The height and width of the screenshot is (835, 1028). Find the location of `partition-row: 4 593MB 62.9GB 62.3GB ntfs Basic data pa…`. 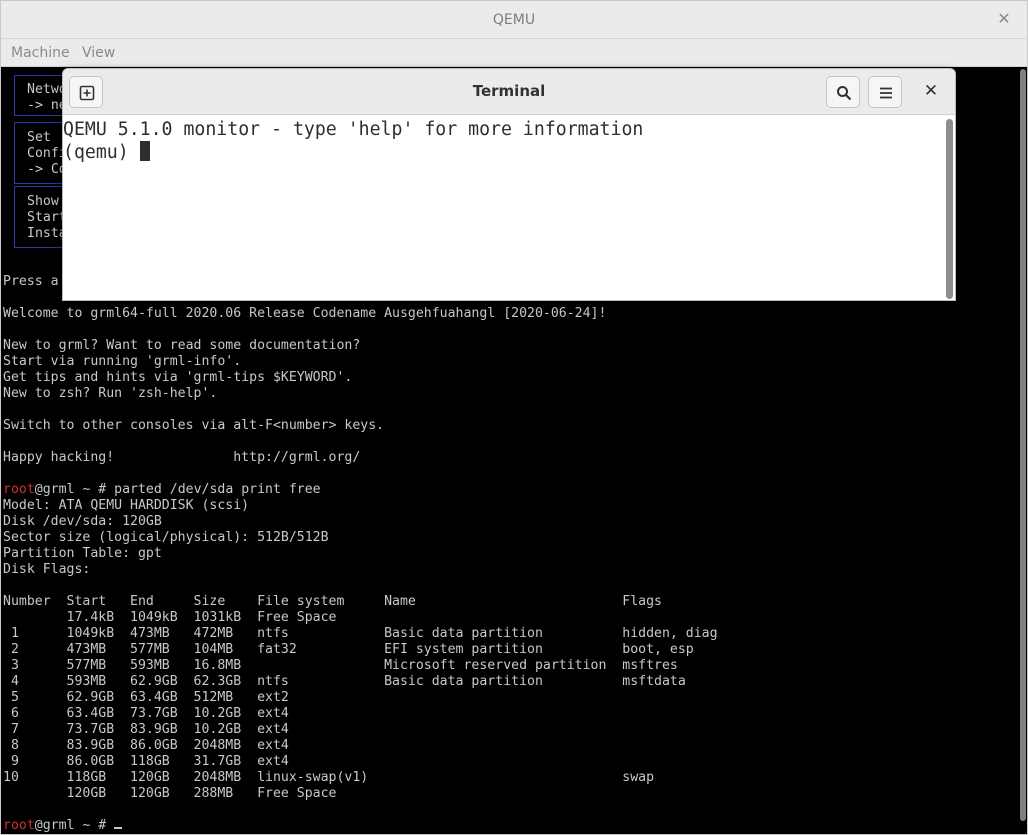

partition-row: 4 593MB 62.9GB 62.3GB ntfs Basic data pa… is located at coordinates (344, 681).